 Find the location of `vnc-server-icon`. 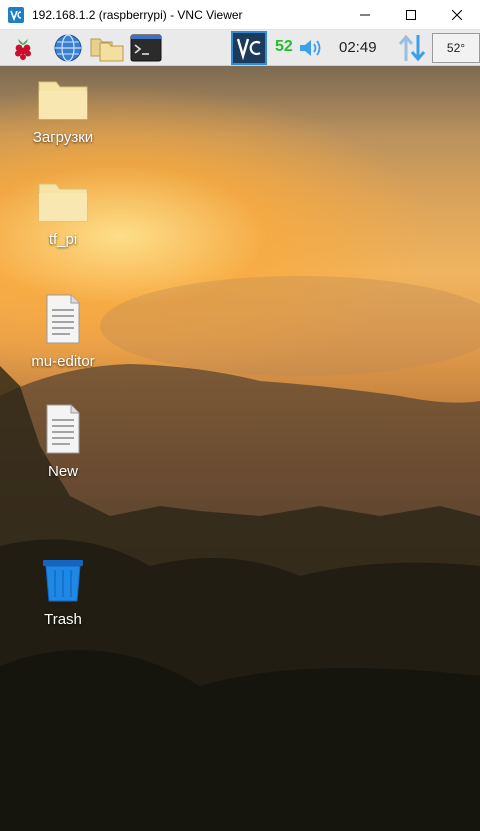

vnc-server-icon is located at coordinates (248, 49).